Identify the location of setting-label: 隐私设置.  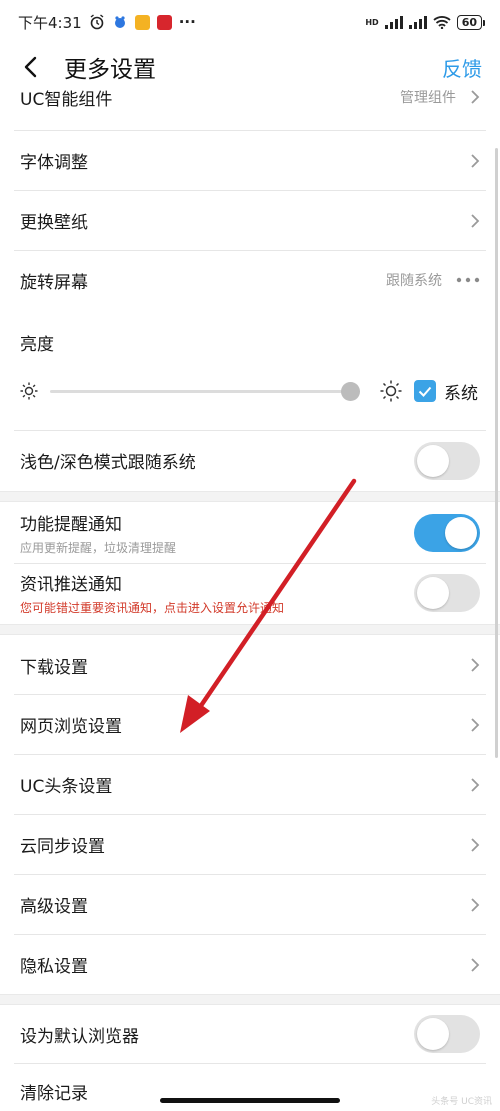
(54, 967).